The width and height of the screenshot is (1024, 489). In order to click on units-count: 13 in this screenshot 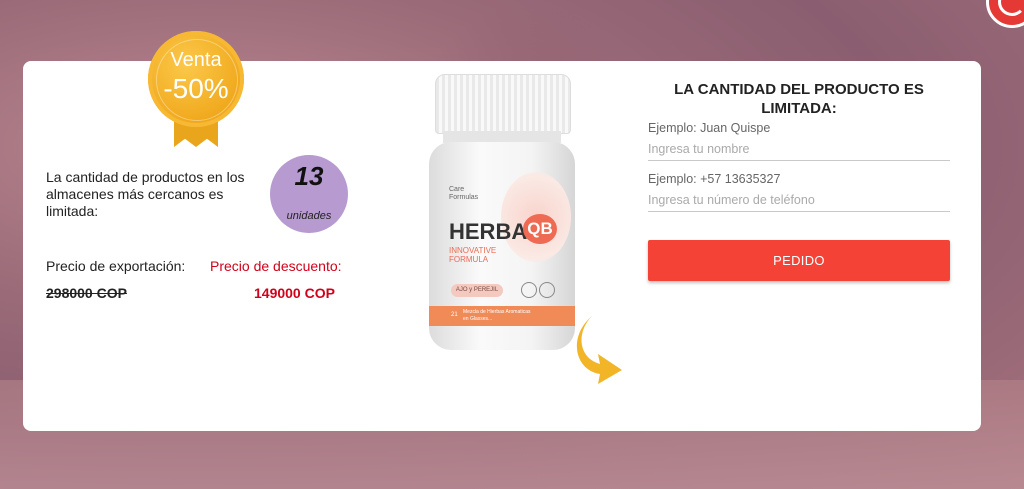, I will do `click(309, 176)`.